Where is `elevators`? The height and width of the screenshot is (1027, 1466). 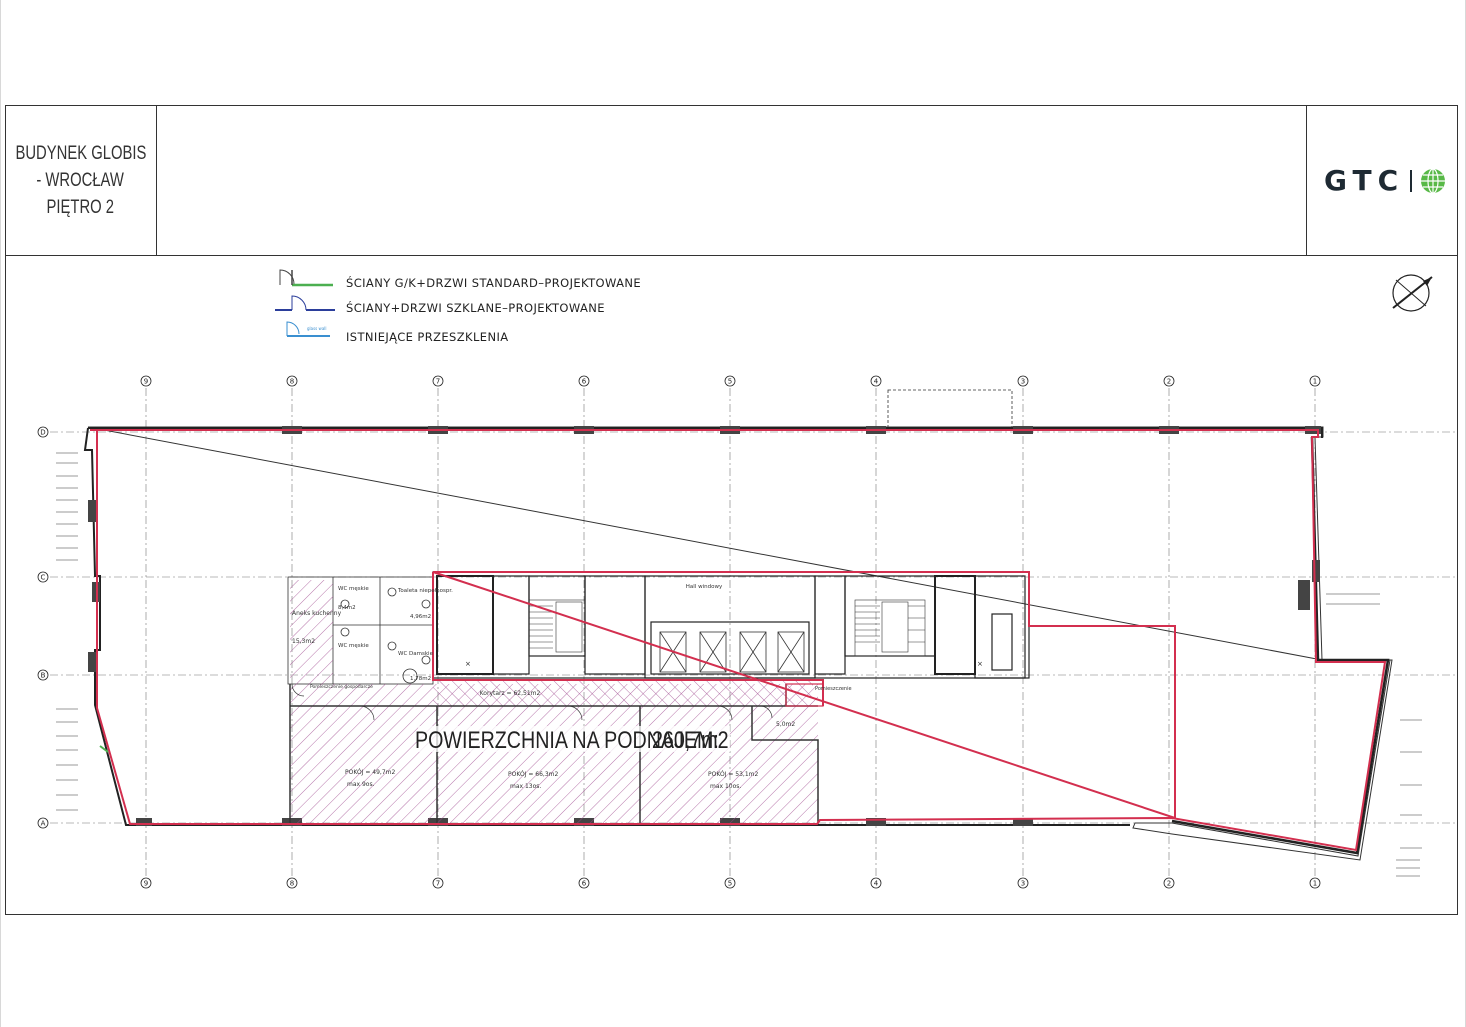
elevators is located at coordinates (732, 652).